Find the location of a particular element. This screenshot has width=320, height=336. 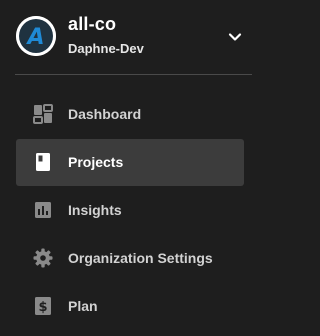

sidebar-item-dashboard: Dashboard is located at coordinates (130, 114).